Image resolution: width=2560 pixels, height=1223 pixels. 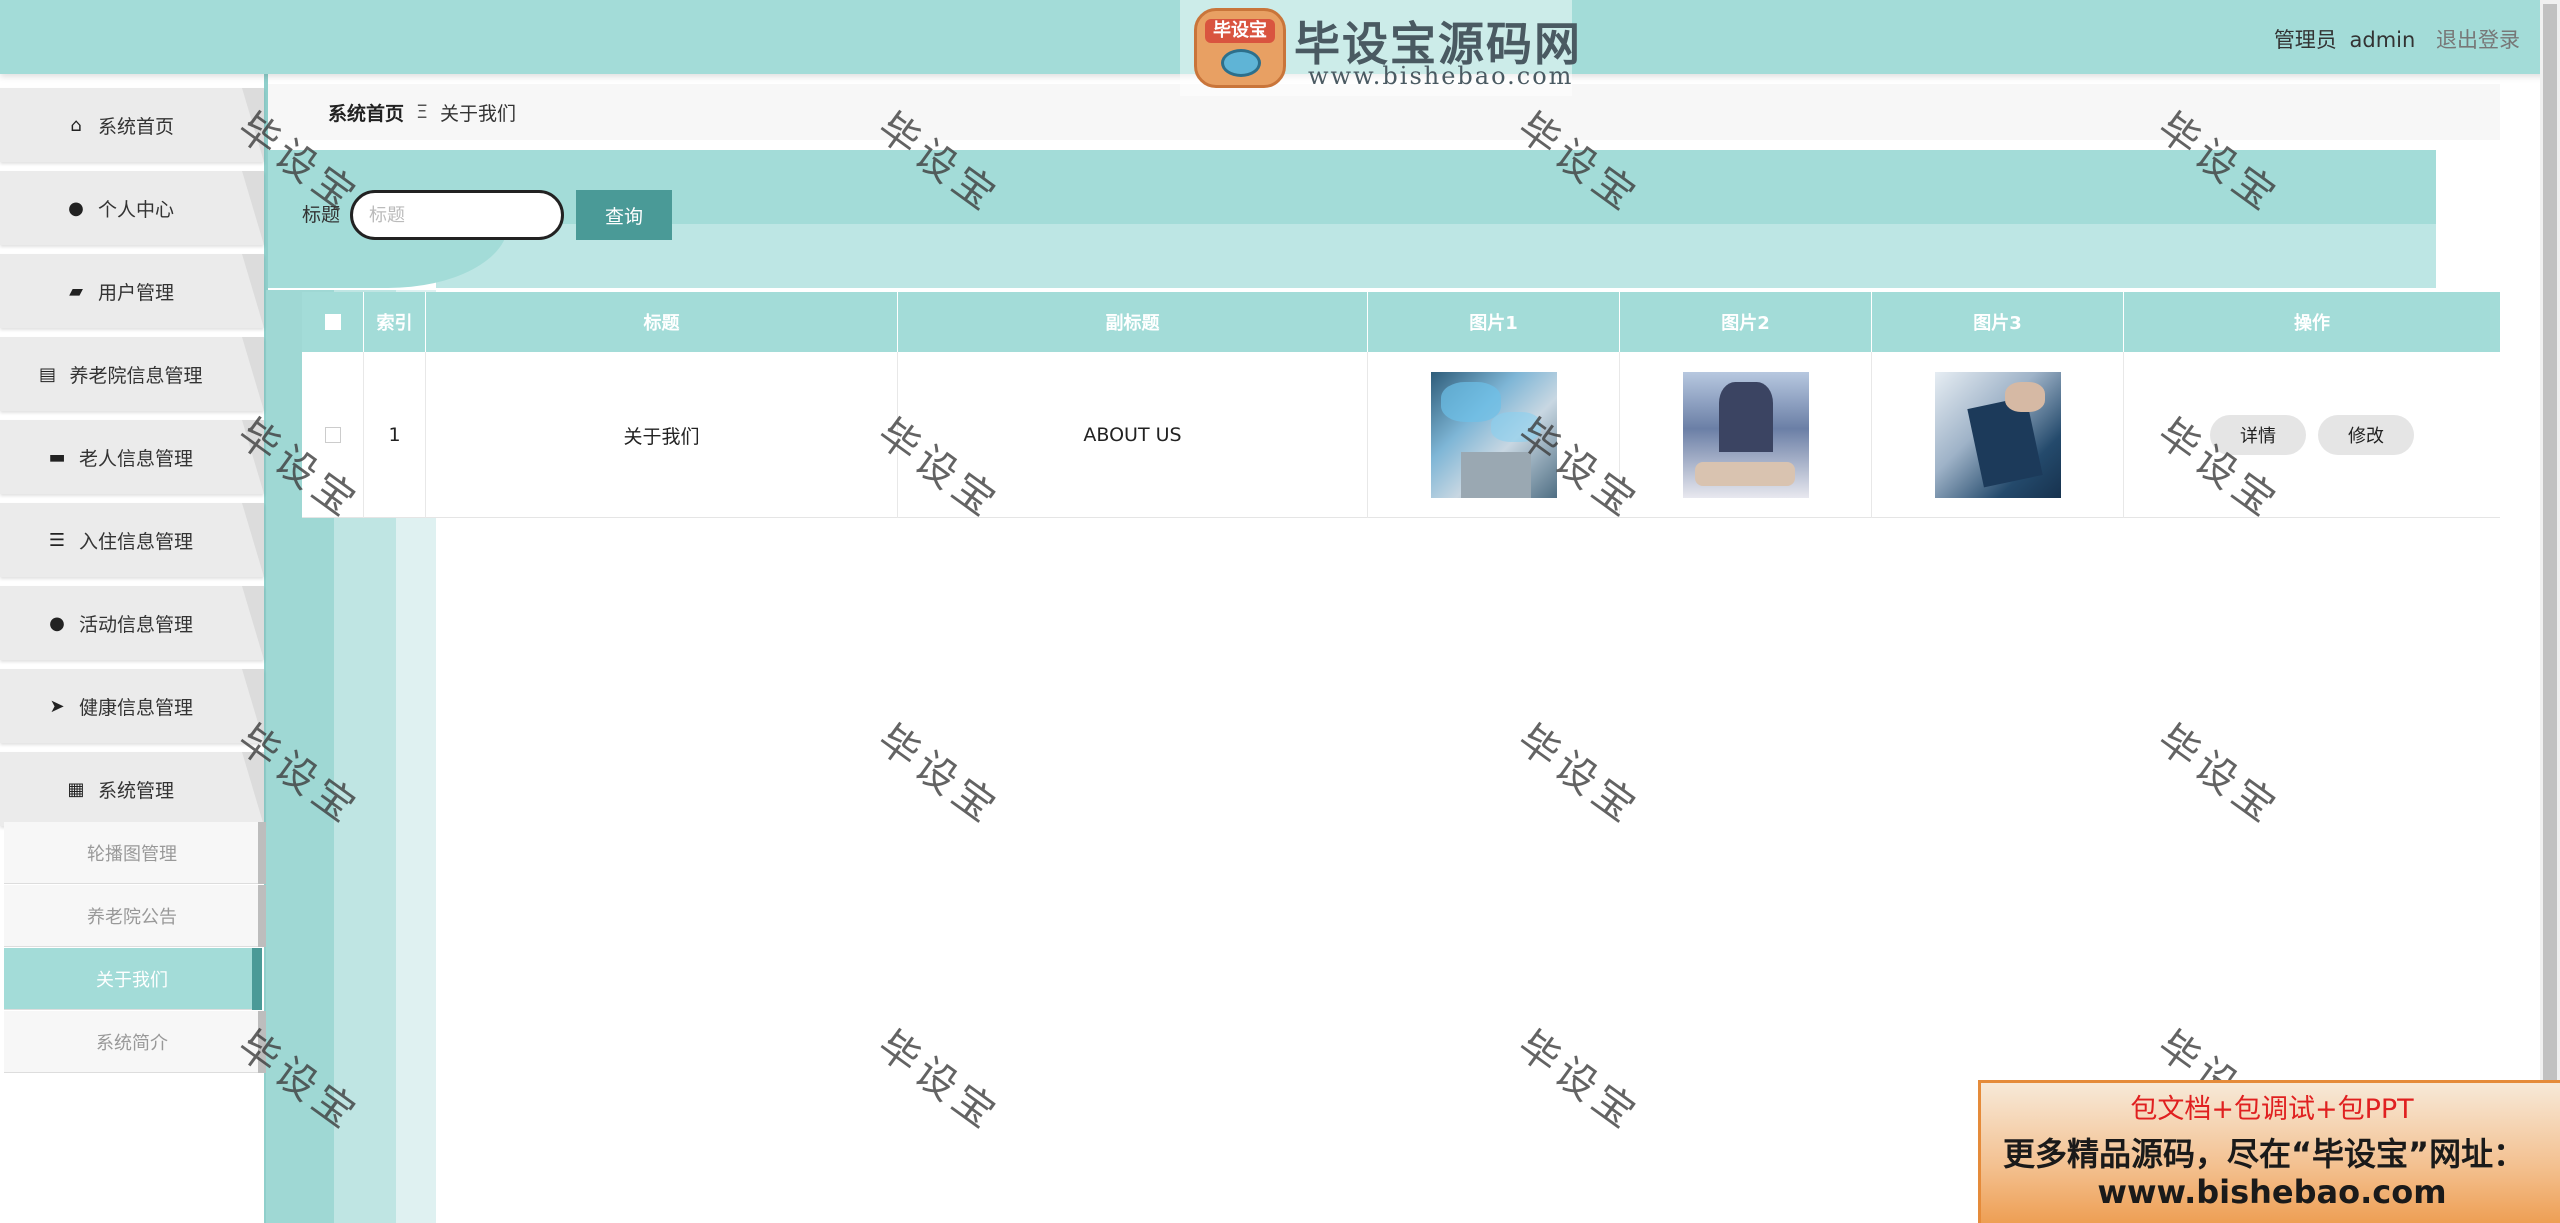 I want to click on logo-url: www.bishebao.com, so click(x=1441, y=76).